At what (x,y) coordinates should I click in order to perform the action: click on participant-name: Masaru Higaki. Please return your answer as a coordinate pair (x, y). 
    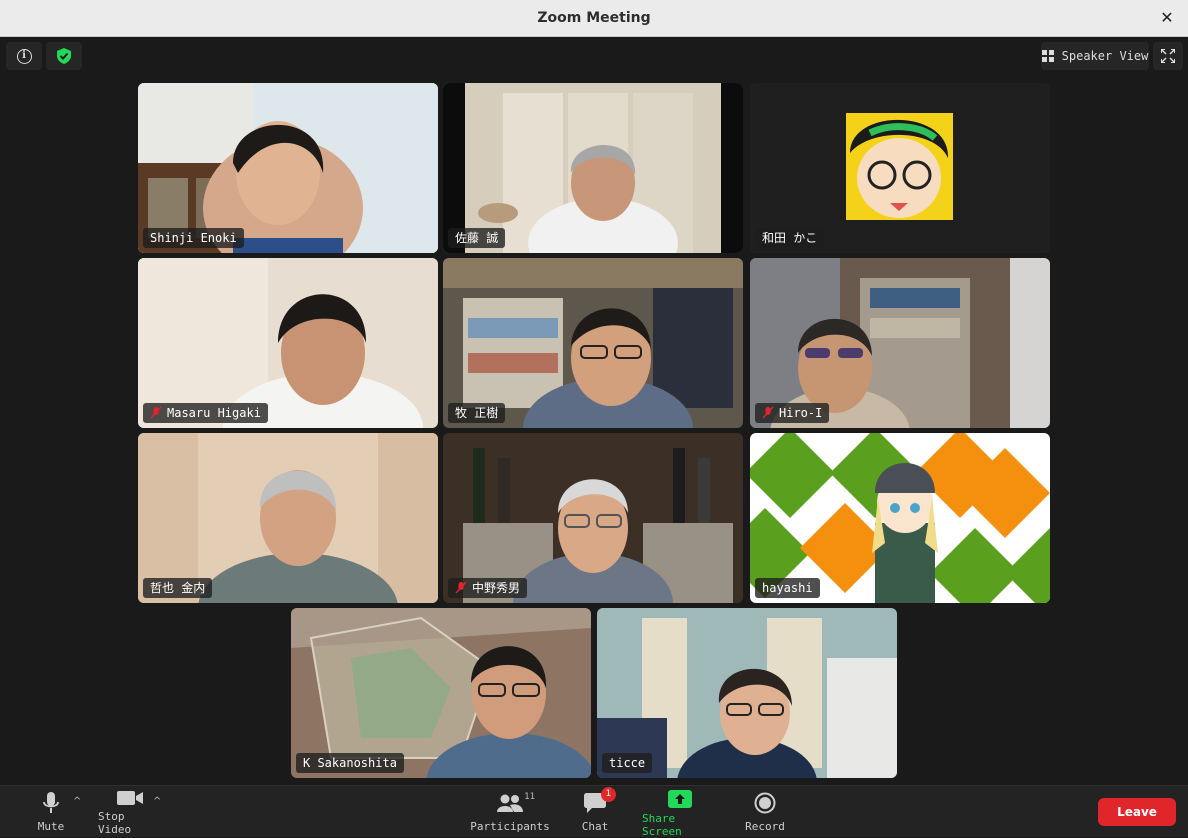
    Looking at the image, I should click on (214, 413).